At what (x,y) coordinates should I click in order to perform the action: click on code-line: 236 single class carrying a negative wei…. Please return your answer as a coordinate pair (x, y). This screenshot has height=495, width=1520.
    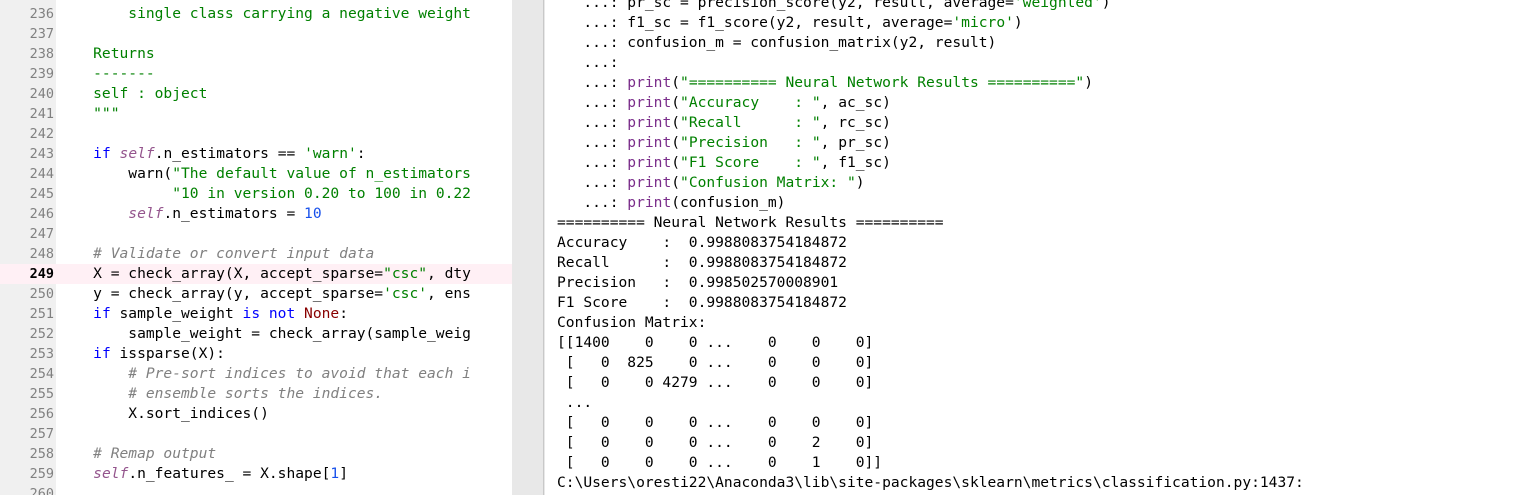
    Looking at the image, I should click on (256, 14).